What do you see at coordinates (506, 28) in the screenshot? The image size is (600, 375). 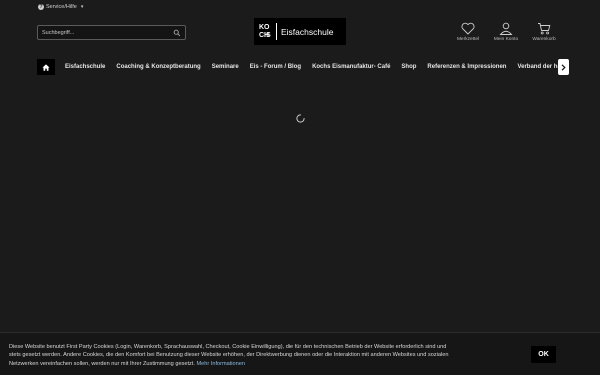 I see `user-icon` at bounding box center [506, 28].